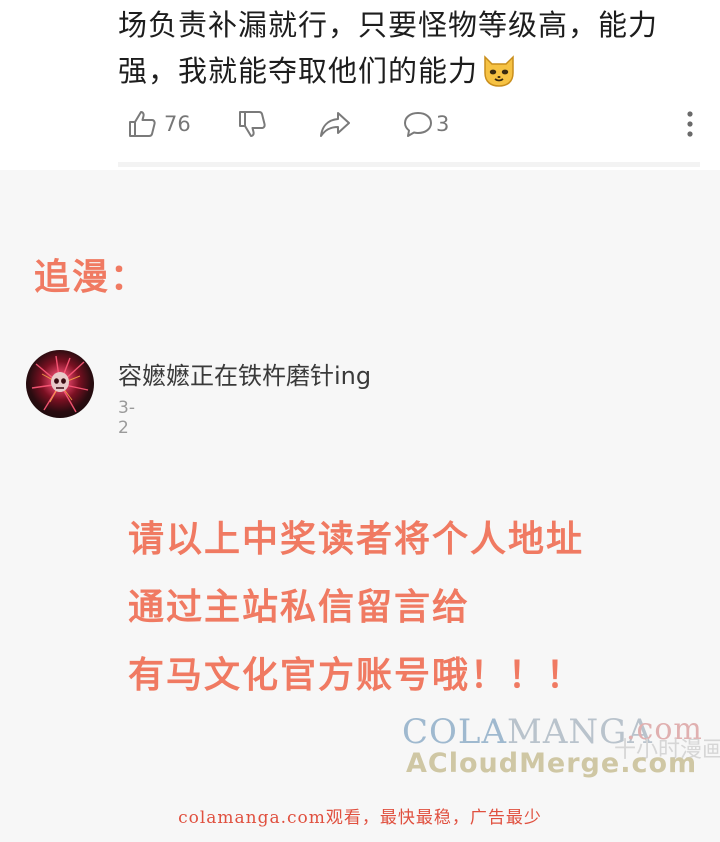 This screenshot has width=720, height=842. Describe the element at coordinates (126, 418) in the screenshot. I see `post-date: 3-2` at that location.